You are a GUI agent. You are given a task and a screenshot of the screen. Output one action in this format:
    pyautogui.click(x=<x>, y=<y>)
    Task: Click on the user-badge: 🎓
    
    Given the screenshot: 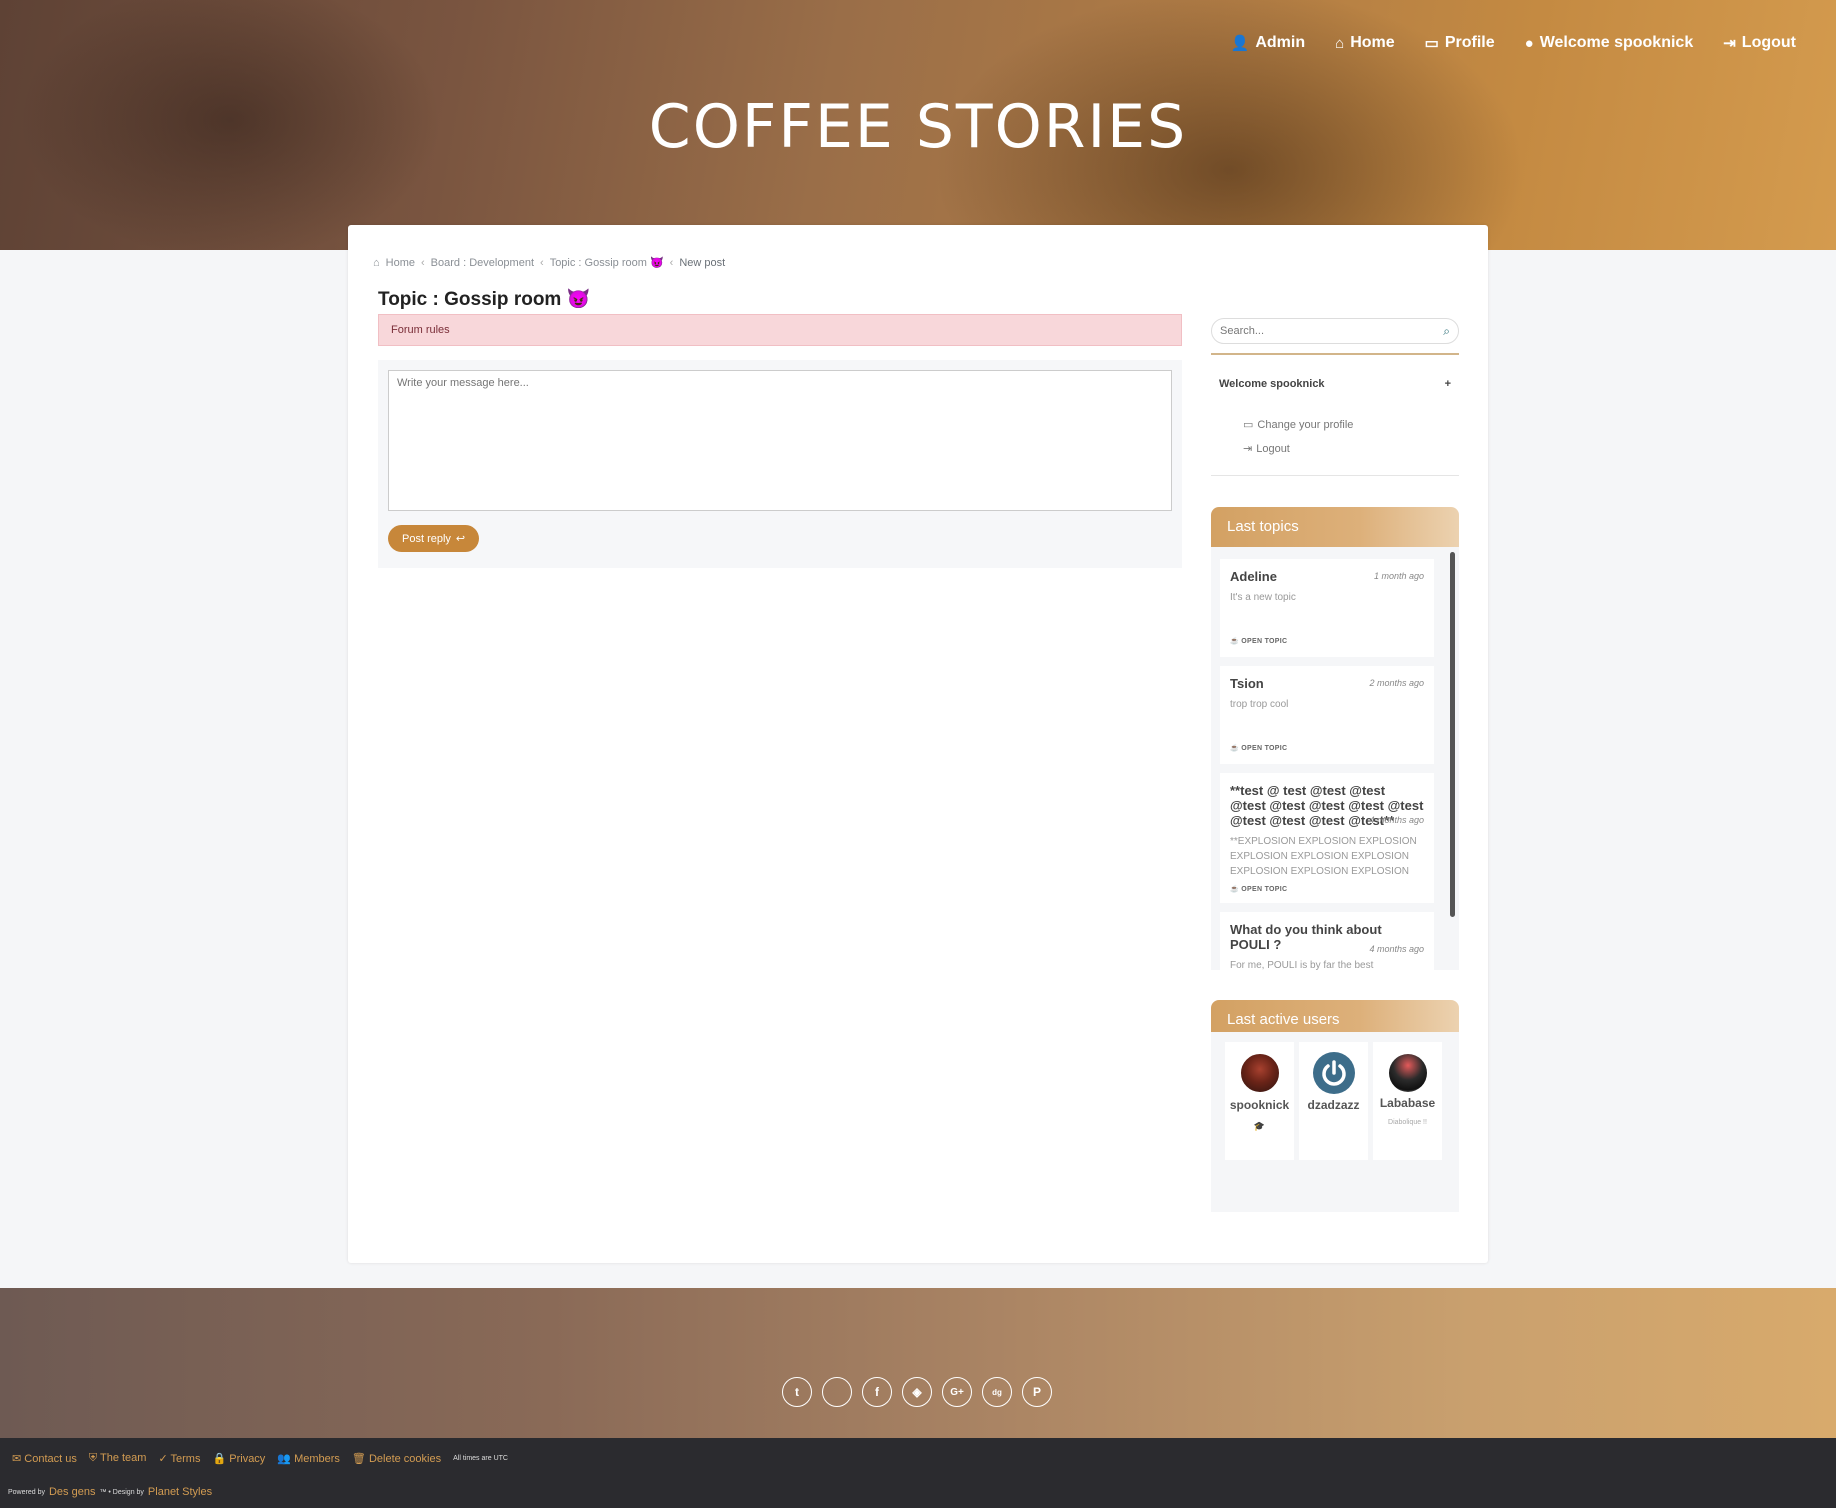 What is the action you would take?
    pyautogui.click(x=1259, y=1126)
    